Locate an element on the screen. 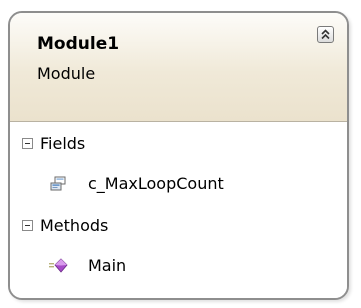 The width and height of the screenshot is (361, 308). collapse-button is located at coordinates (325, 34).